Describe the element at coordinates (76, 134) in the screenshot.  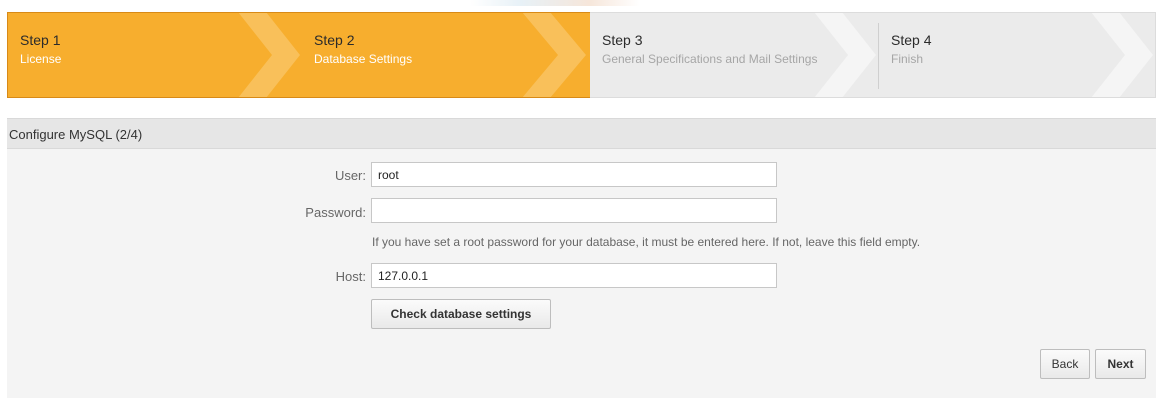
I see `panel-title: Configure MySQL (2/4)` at that location.